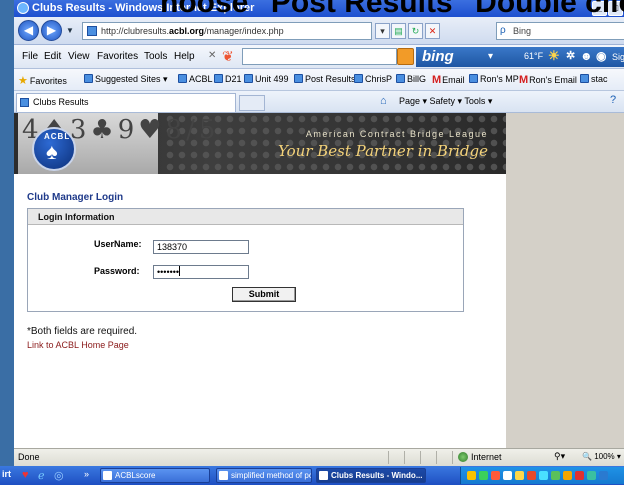 The image size is (624, 485). What do you see at coordinates (264, 294) in the screenshot?
I see `submit-button: Submit` at bounding box center [264, 294].